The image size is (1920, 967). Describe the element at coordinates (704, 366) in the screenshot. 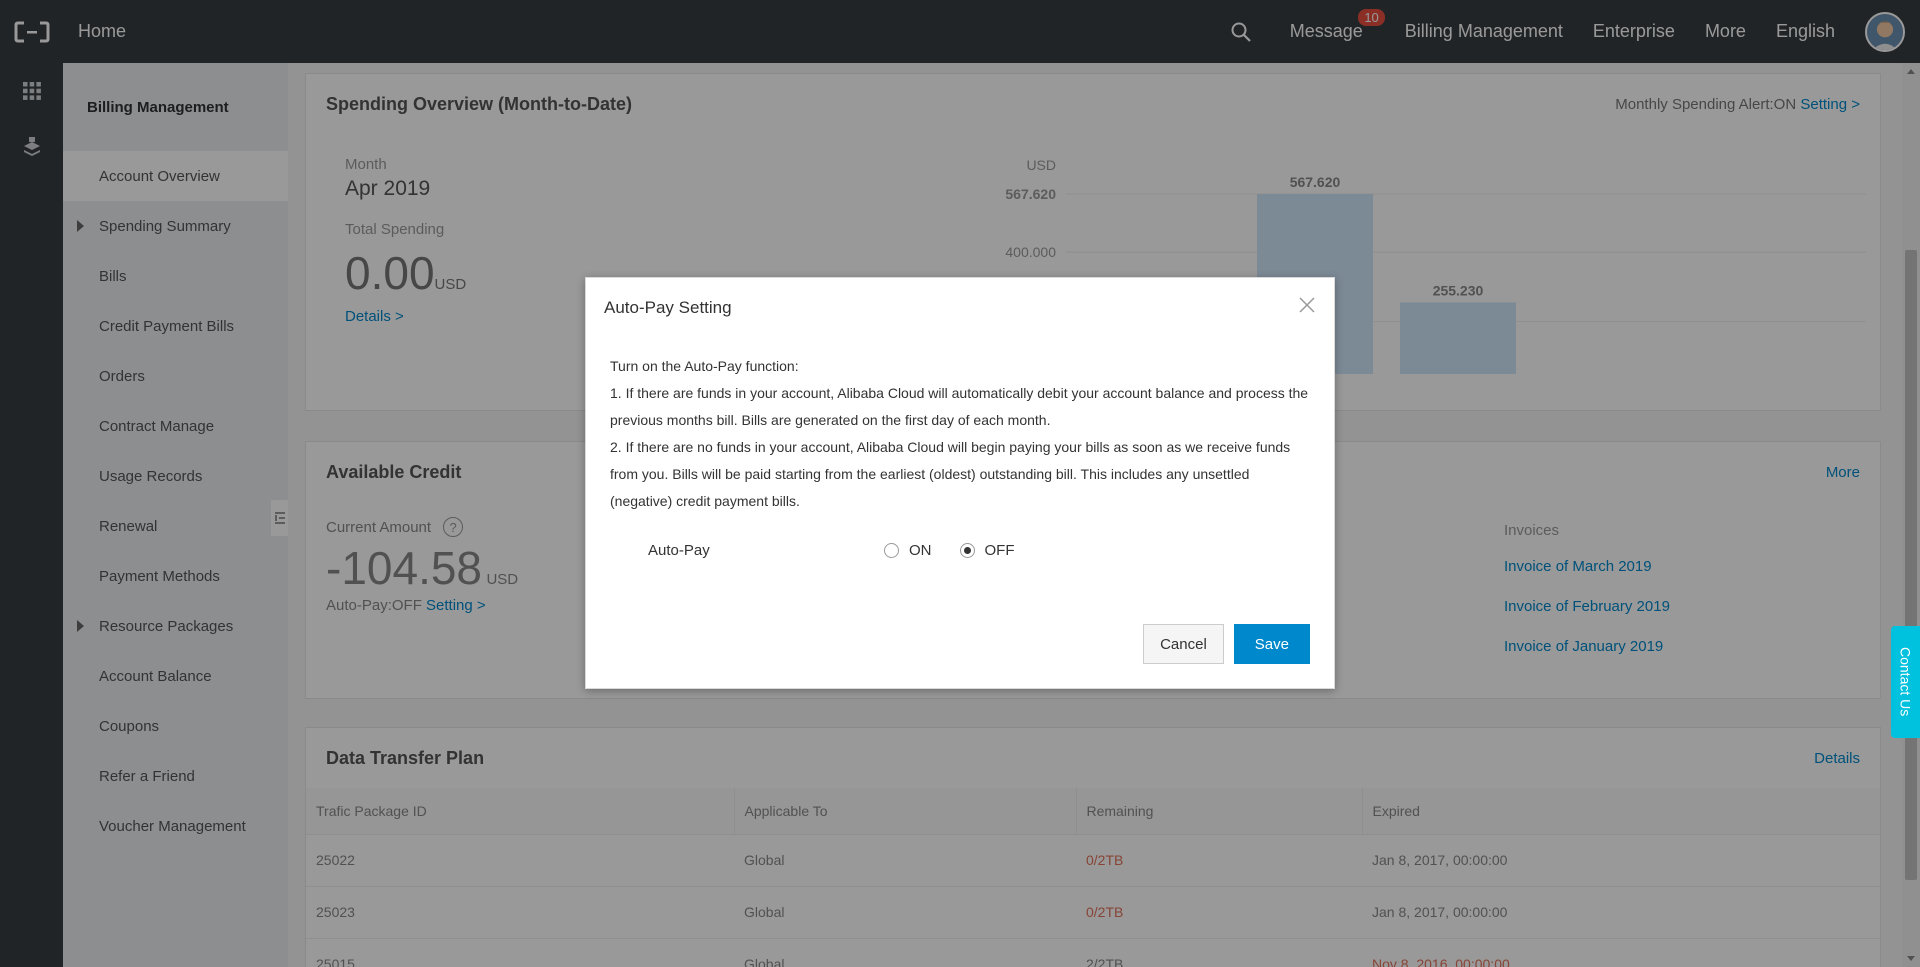

I see `dialog-intro: Turn on the Auto-Pay function:` at that location.